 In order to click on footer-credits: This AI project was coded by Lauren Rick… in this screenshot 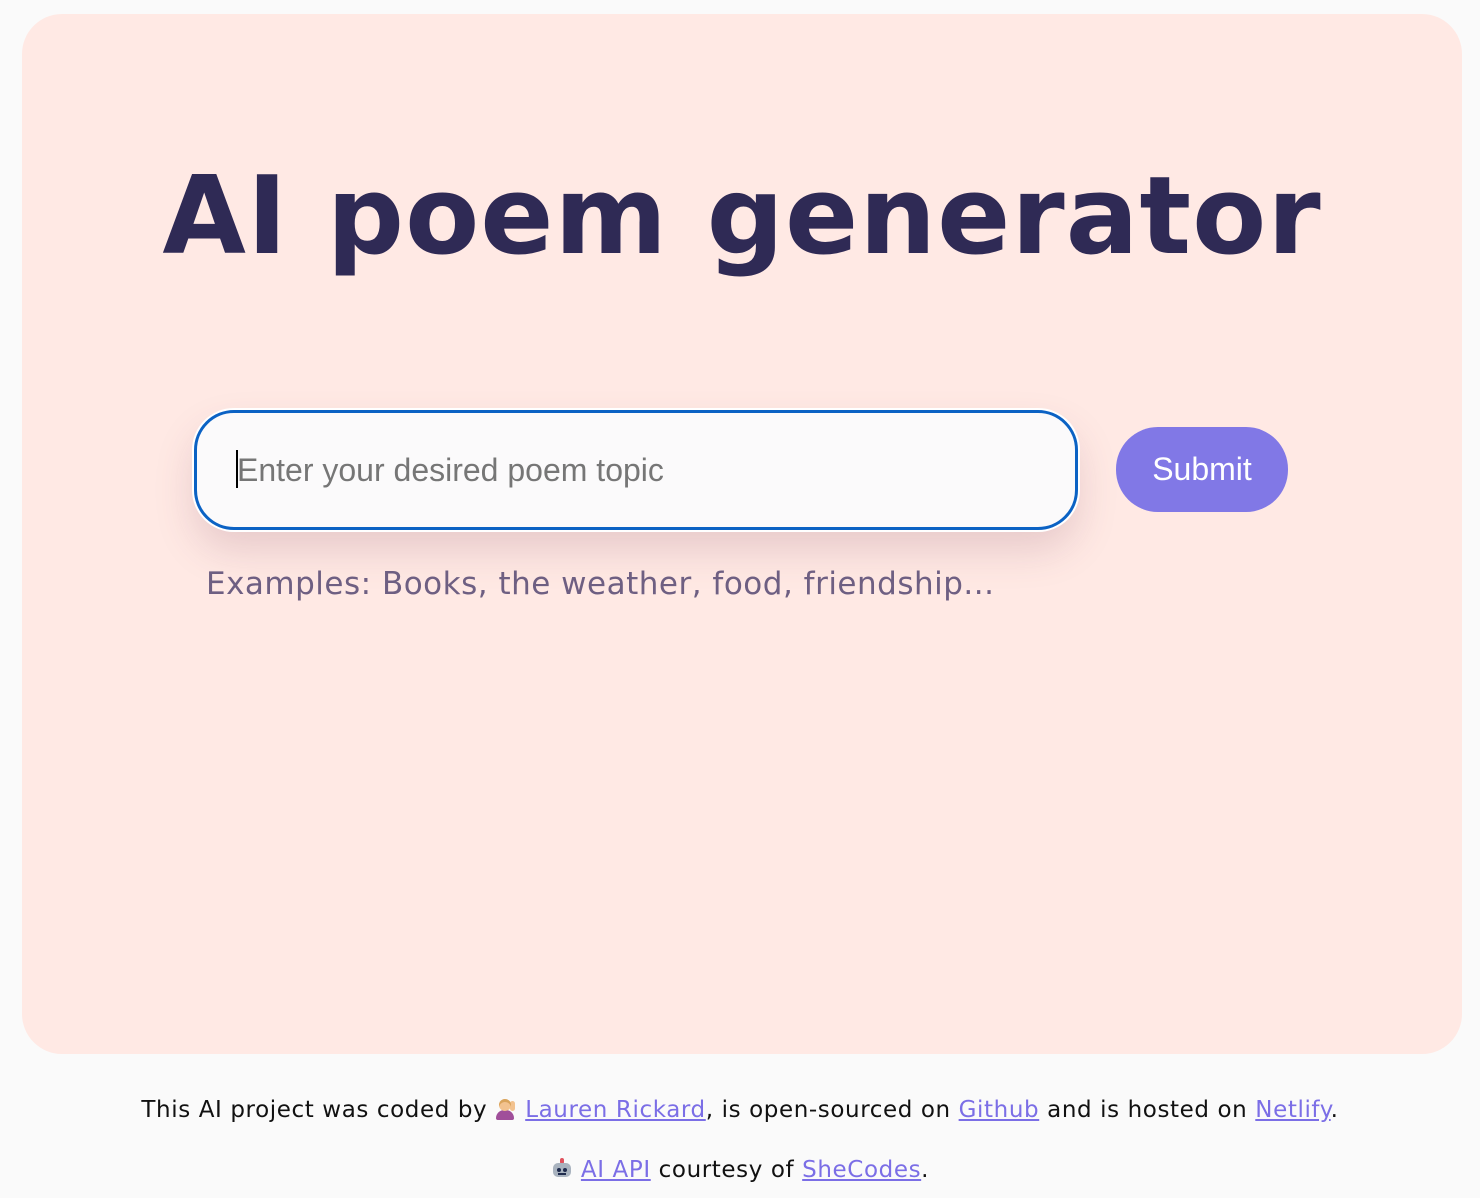, I will do `click(740, 1110)`.